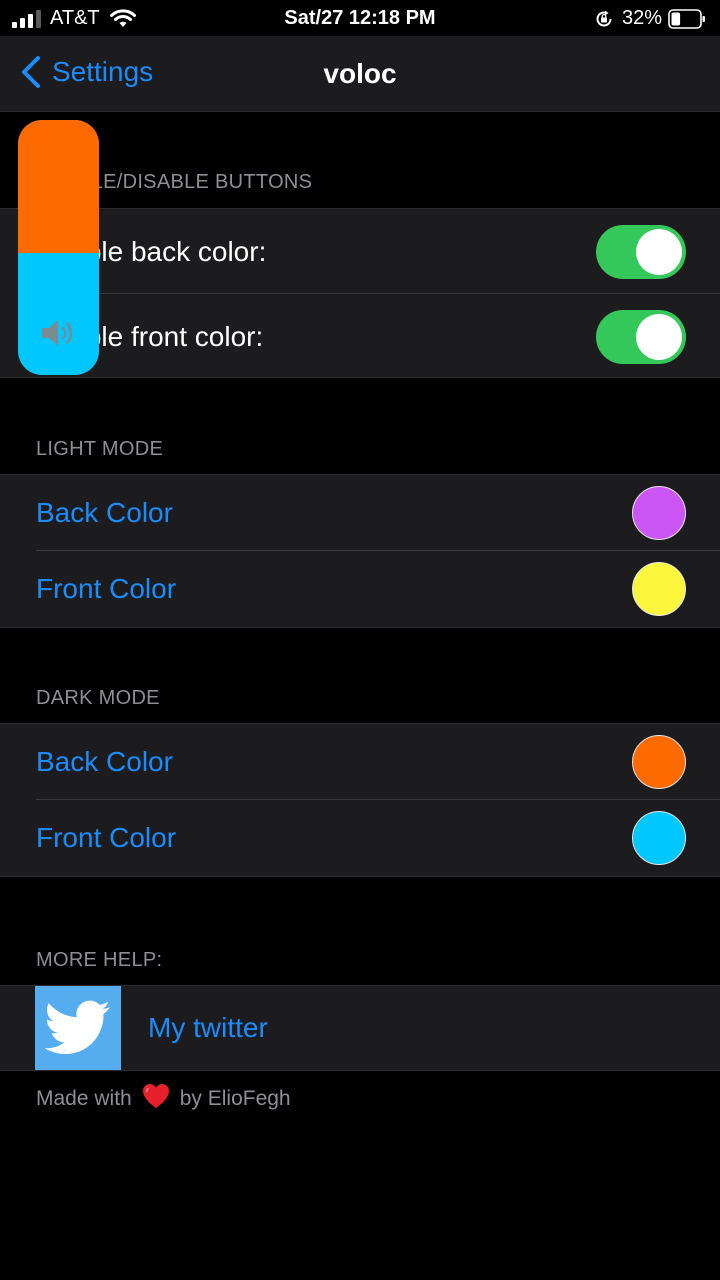 The width and height of the screenshot is (720, 1280). What do you see at coordinates (360, 336) in the screenshot?
I see `enable-front-color-row: Enable front color:` at bounding box center [360, 336].